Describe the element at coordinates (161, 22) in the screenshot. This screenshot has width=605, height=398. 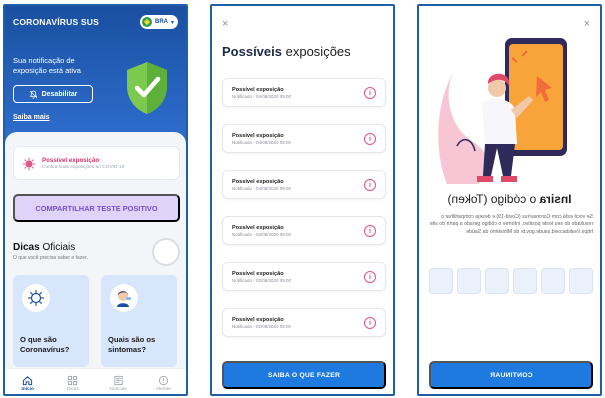
I see `language-code: BRA` at that location.